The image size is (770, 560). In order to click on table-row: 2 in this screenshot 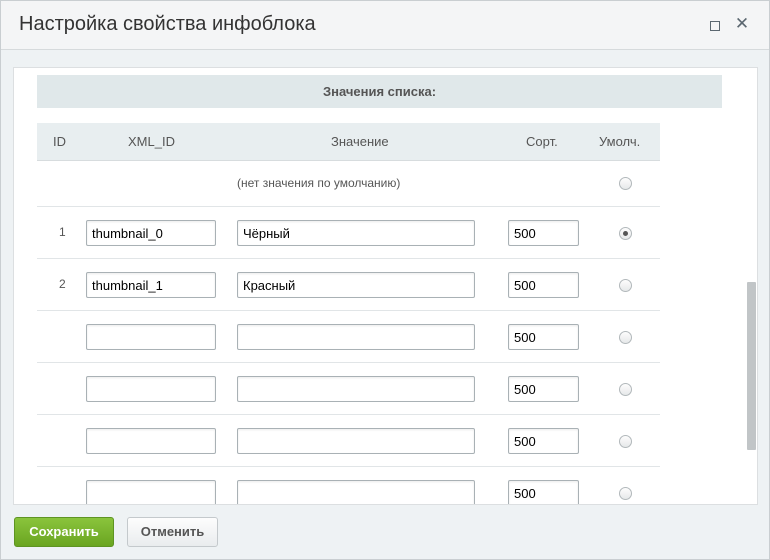, I will do `click(348, 285)`.